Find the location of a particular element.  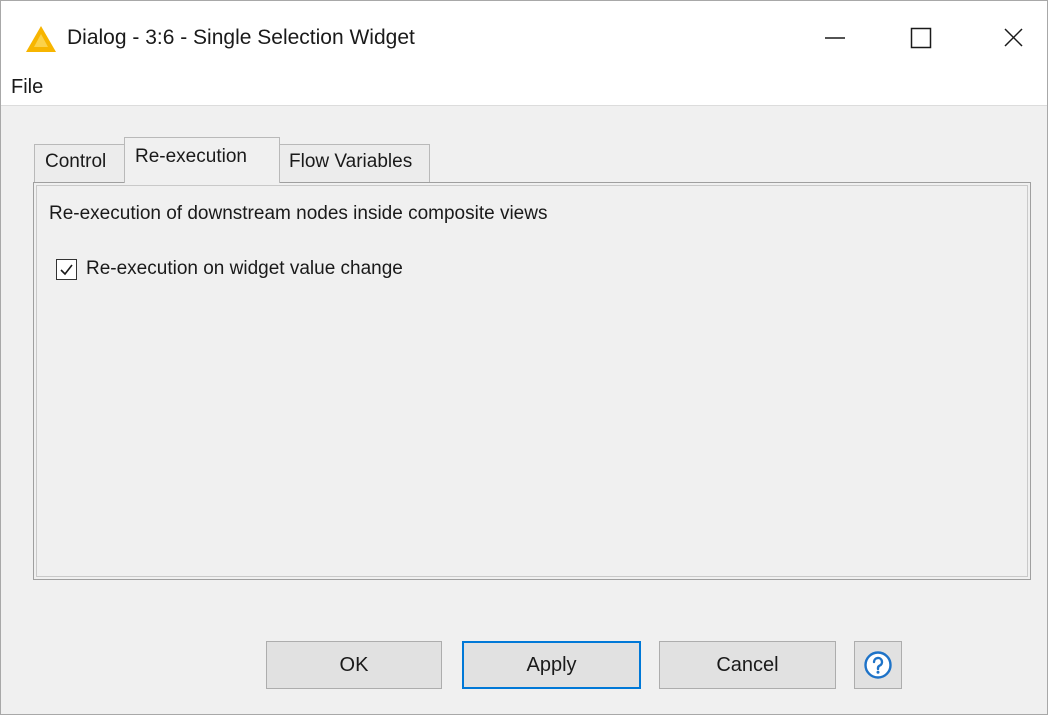

reexecution-checkbox is located at coordinates (66, 269).